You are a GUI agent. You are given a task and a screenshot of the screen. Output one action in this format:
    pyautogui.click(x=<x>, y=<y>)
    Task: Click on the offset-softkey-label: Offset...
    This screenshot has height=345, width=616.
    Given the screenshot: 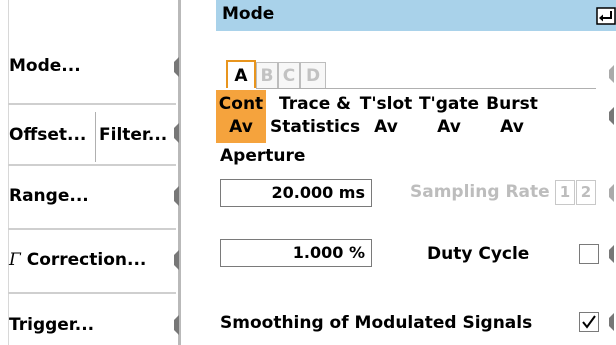 What is the action you would take?
    pyautogui.click(x=48, y=135)
    